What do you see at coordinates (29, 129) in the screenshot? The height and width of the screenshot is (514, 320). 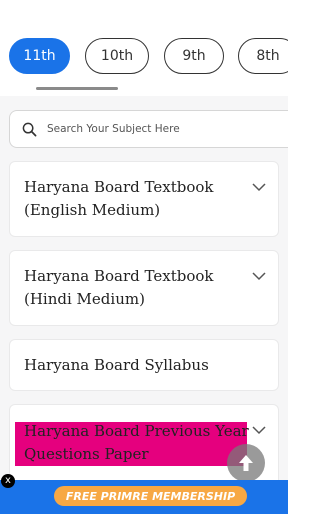 I see `search-icon` at bounding box center [29, 129].